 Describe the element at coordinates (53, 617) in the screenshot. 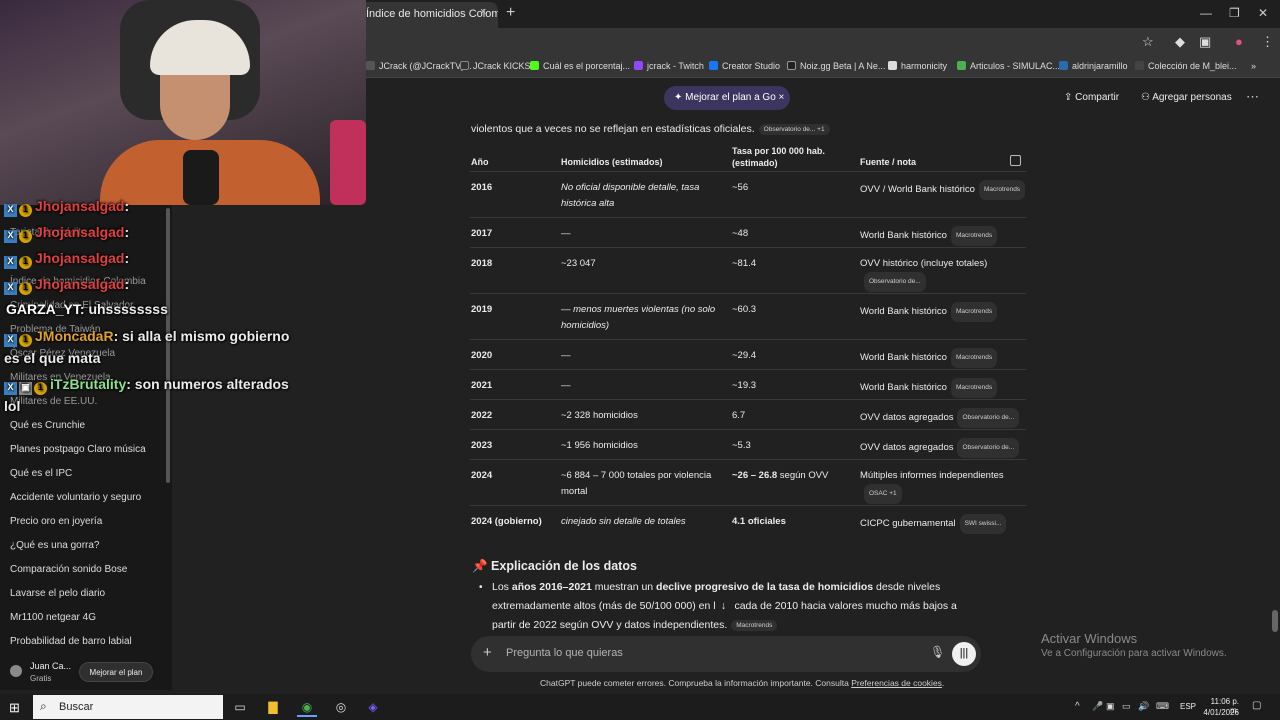

I see `sidebar-chat-item: Mr1100 netgear 4G` at that location.